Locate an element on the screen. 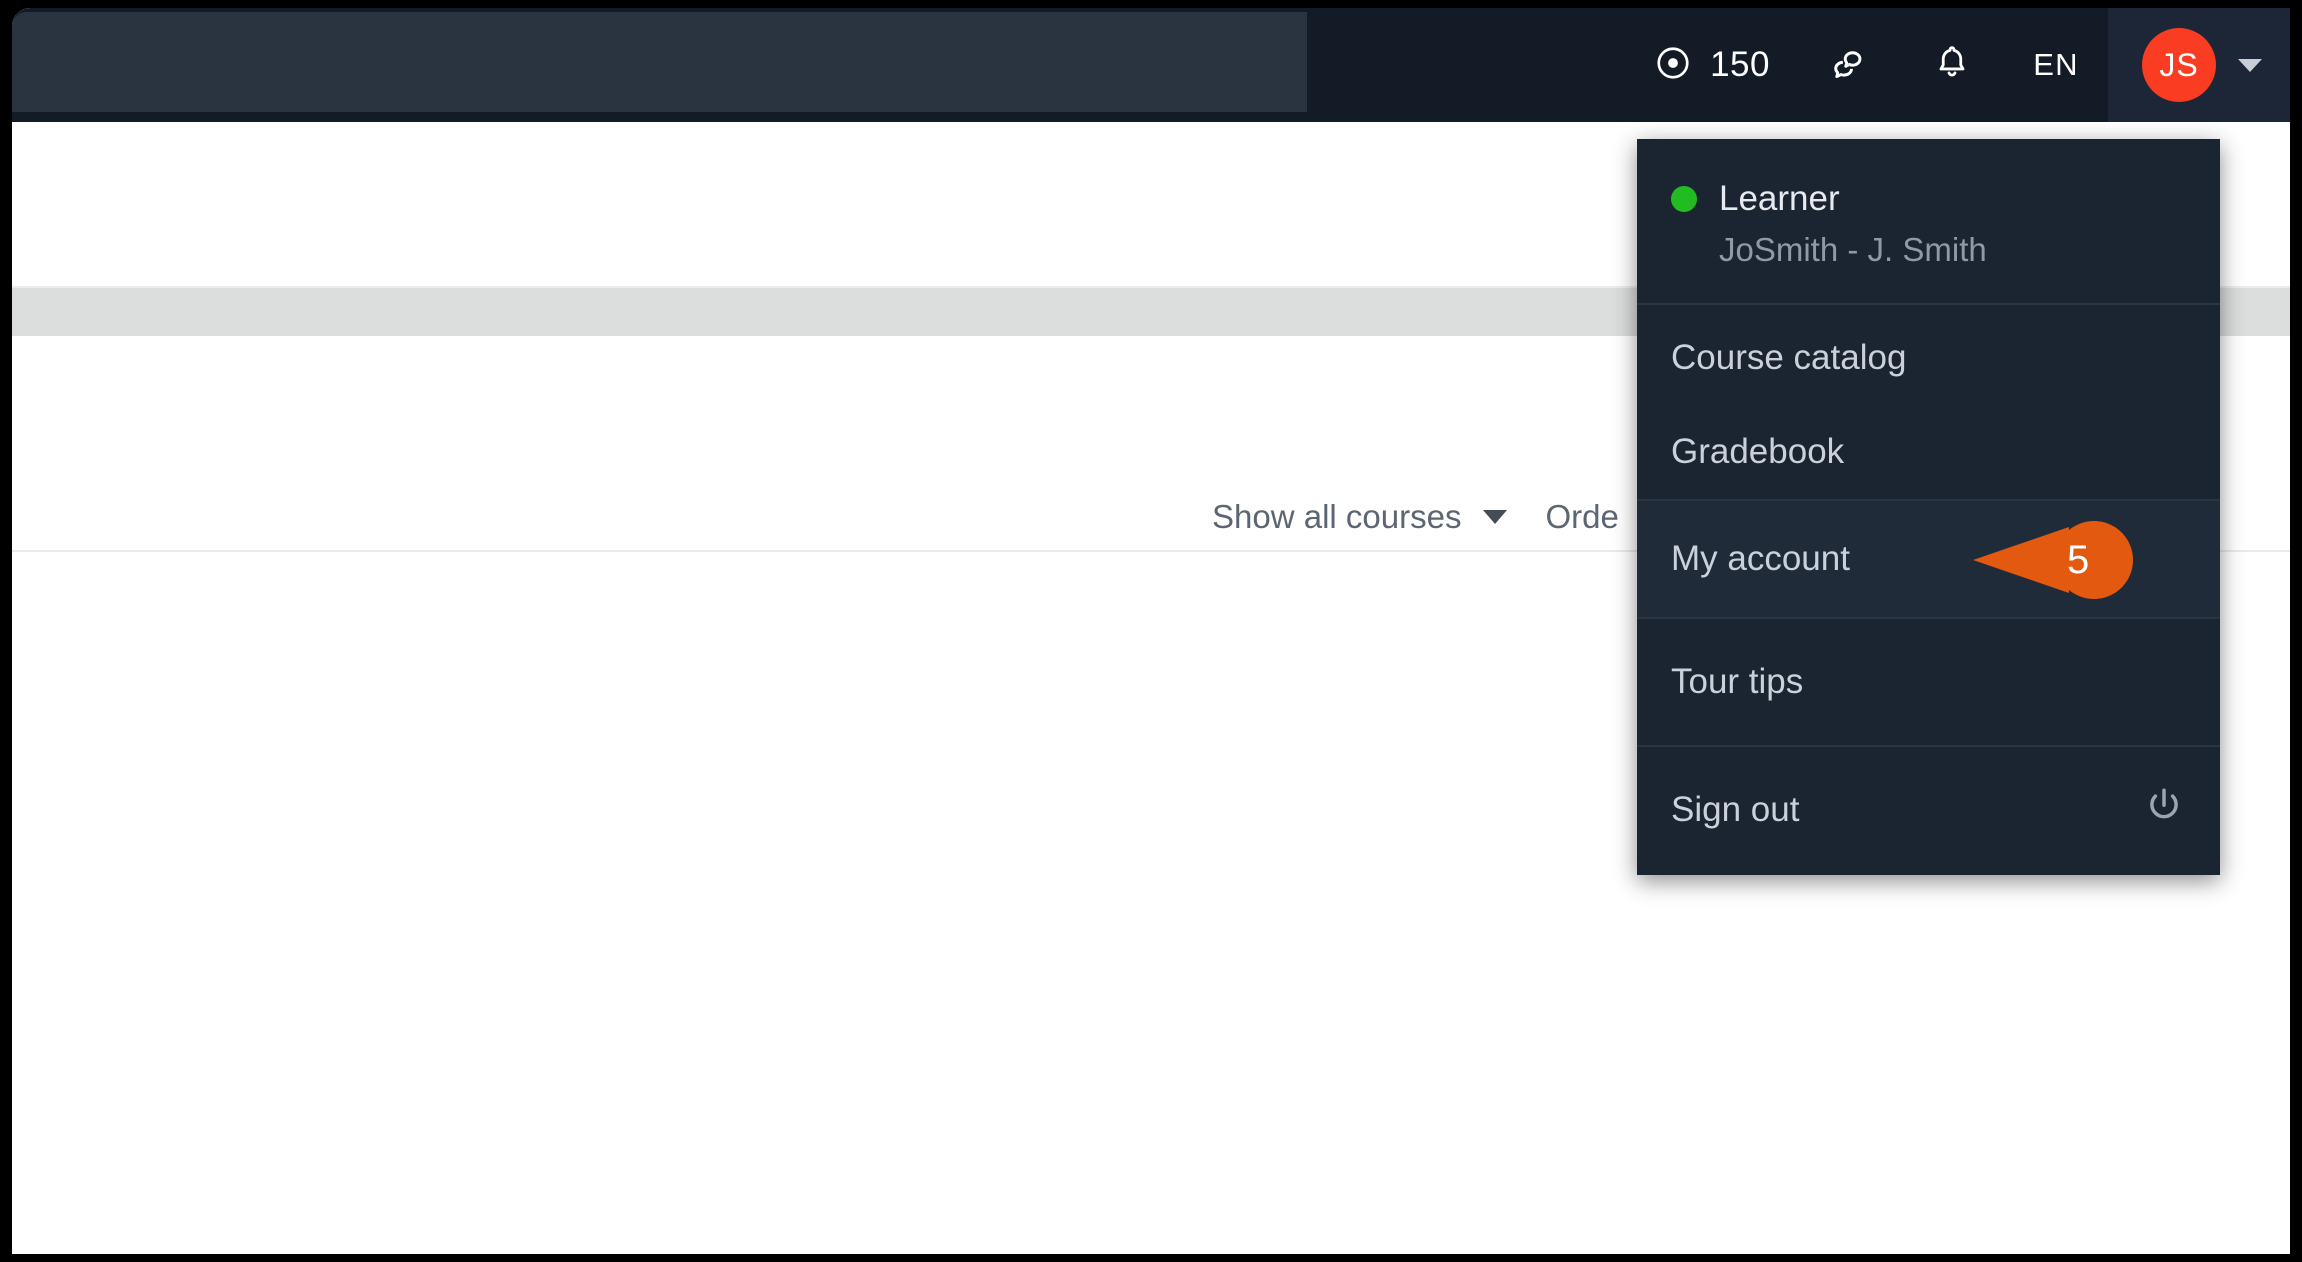 Image resolution: width=2302 pixels, height=1262 pixels. language-selector: EN is located at coordinates (2056, 65).